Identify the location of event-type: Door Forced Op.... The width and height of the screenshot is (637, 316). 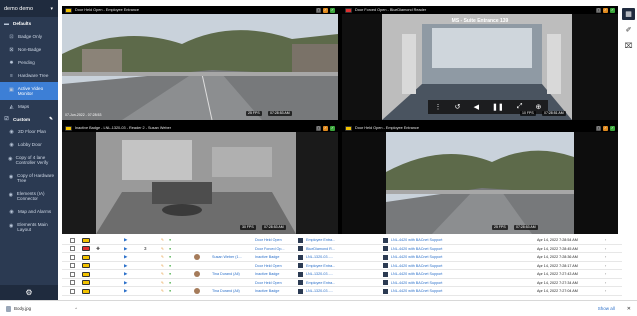
(270, 249).